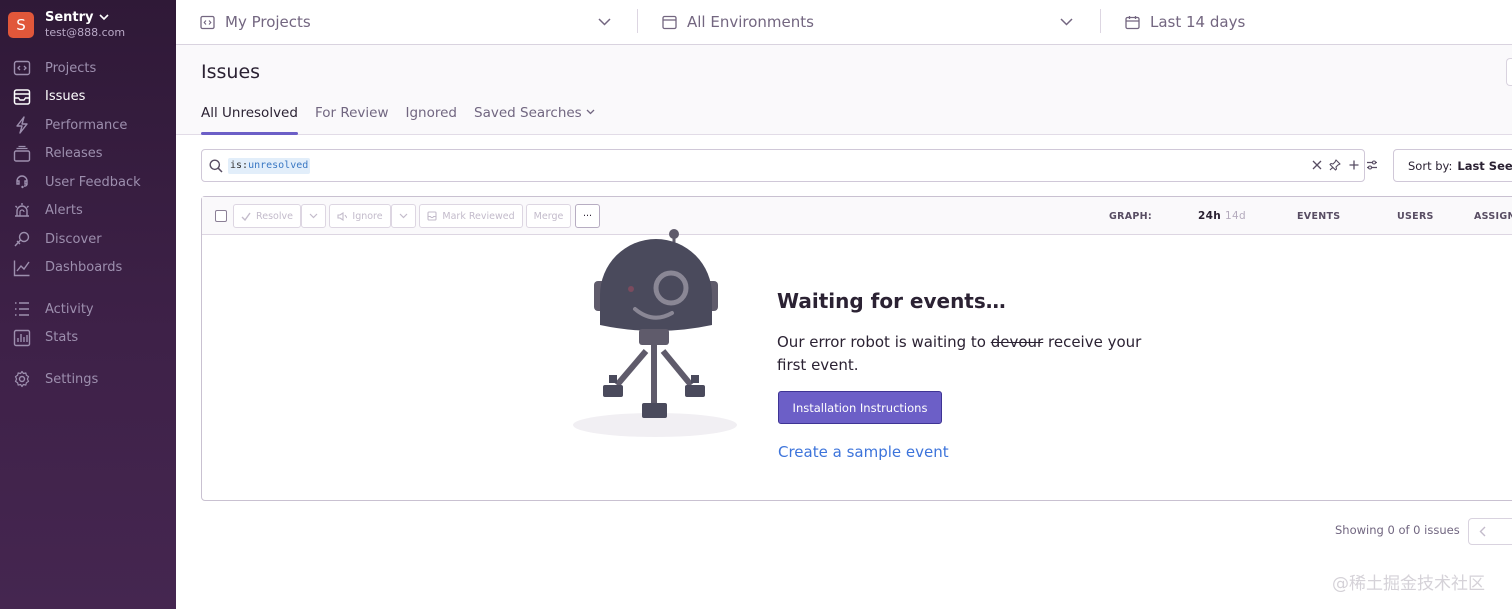  What do you see at coordinates (1415, 216) in the screenshot?
I see `users-column-label: USERS` at bounding box center [1415, 216].